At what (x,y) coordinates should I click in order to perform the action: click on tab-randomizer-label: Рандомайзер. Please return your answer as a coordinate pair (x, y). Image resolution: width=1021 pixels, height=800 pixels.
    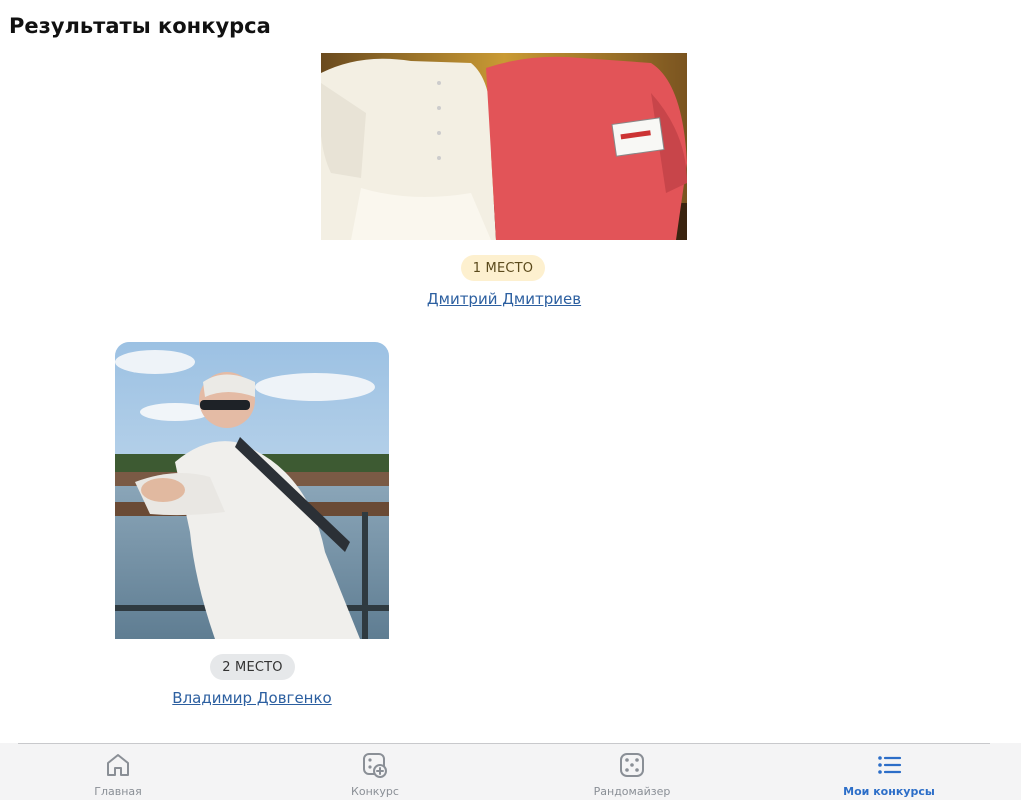
    Looking at the image, I should click on (632, 791).